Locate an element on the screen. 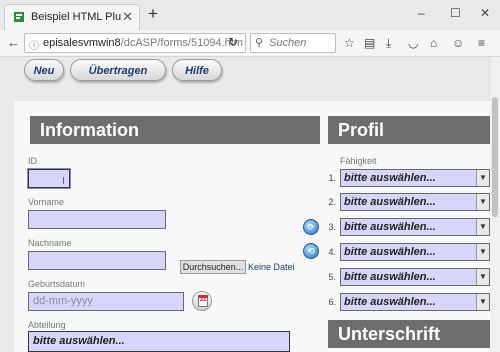  vertical-scrollbar is located at coordinates (494, 204).